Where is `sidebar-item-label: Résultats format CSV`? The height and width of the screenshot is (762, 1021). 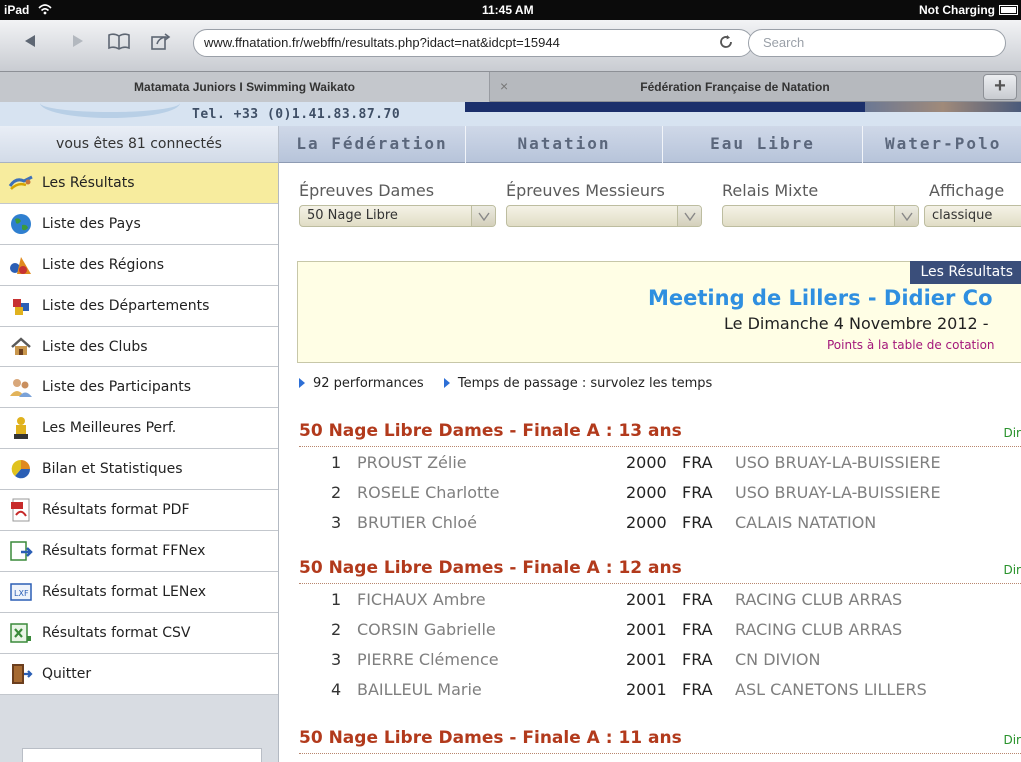
sidebar-item-label: Résultats format CSV is located at coordinates (116, 632).